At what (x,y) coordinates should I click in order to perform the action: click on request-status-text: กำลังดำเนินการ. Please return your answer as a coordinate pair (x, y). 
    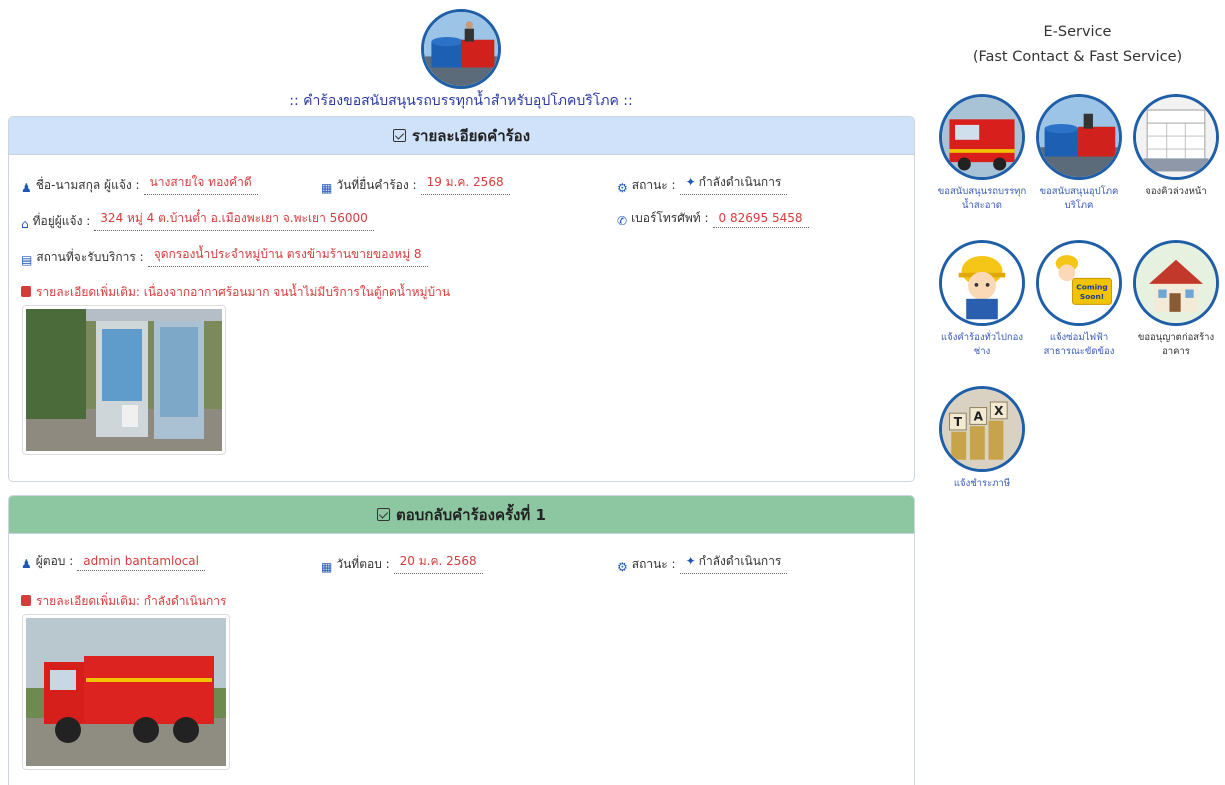
    Looking at the image, I should click on (740, 182).